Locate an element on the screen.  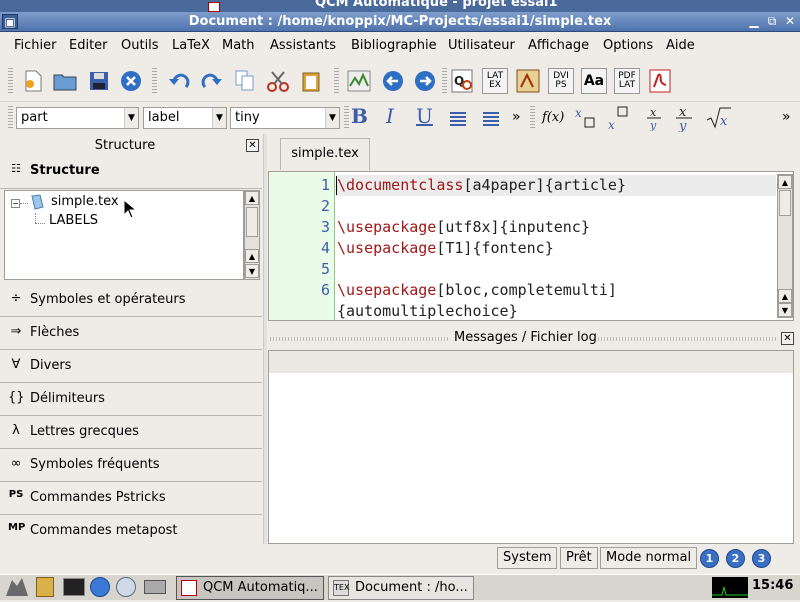
menu-aide: Aide is located at coordinates (680, 45).